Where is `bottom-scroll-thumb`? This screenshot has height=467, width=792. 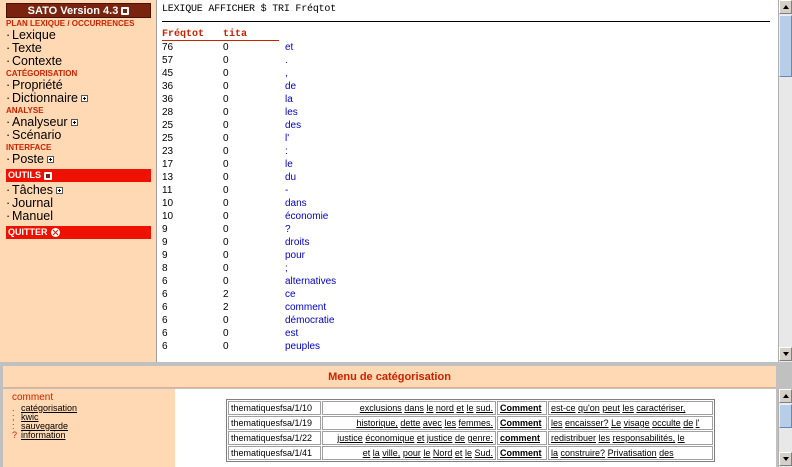 bottom-scroll-thumb is located at coordinates (785, 416).